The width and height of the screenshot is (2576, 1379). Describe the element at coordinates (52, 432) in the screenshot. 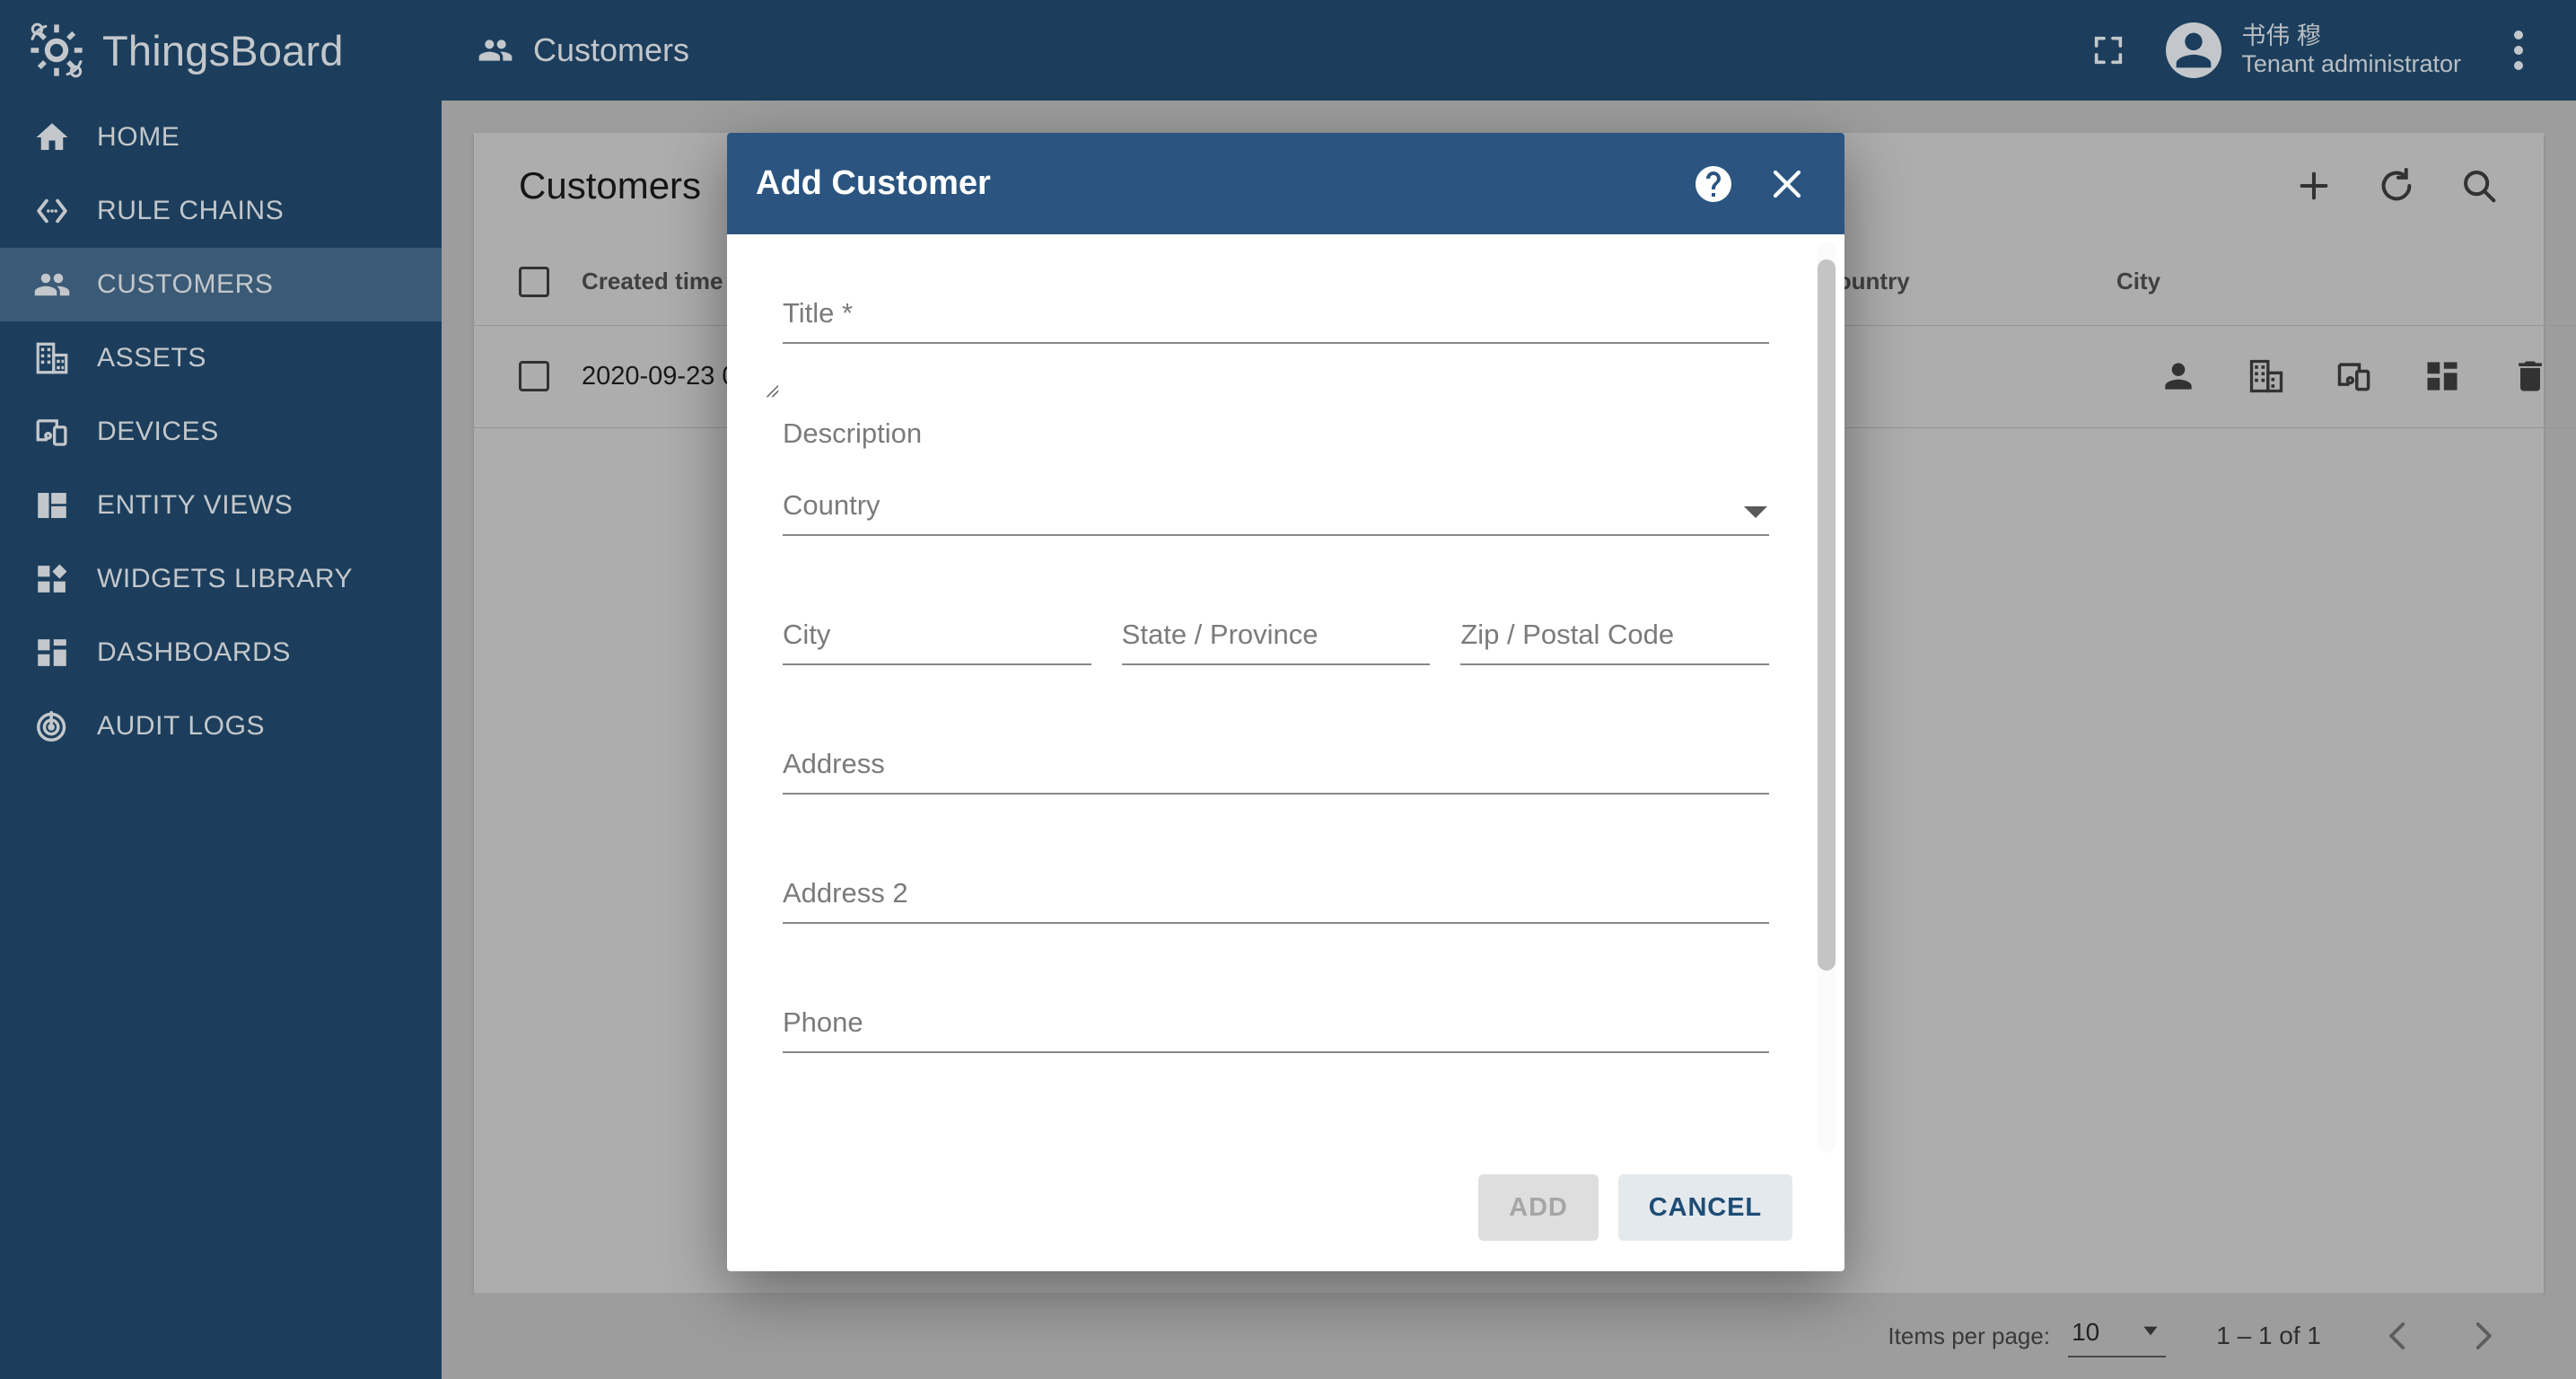

I see `devices-icon` at that location.